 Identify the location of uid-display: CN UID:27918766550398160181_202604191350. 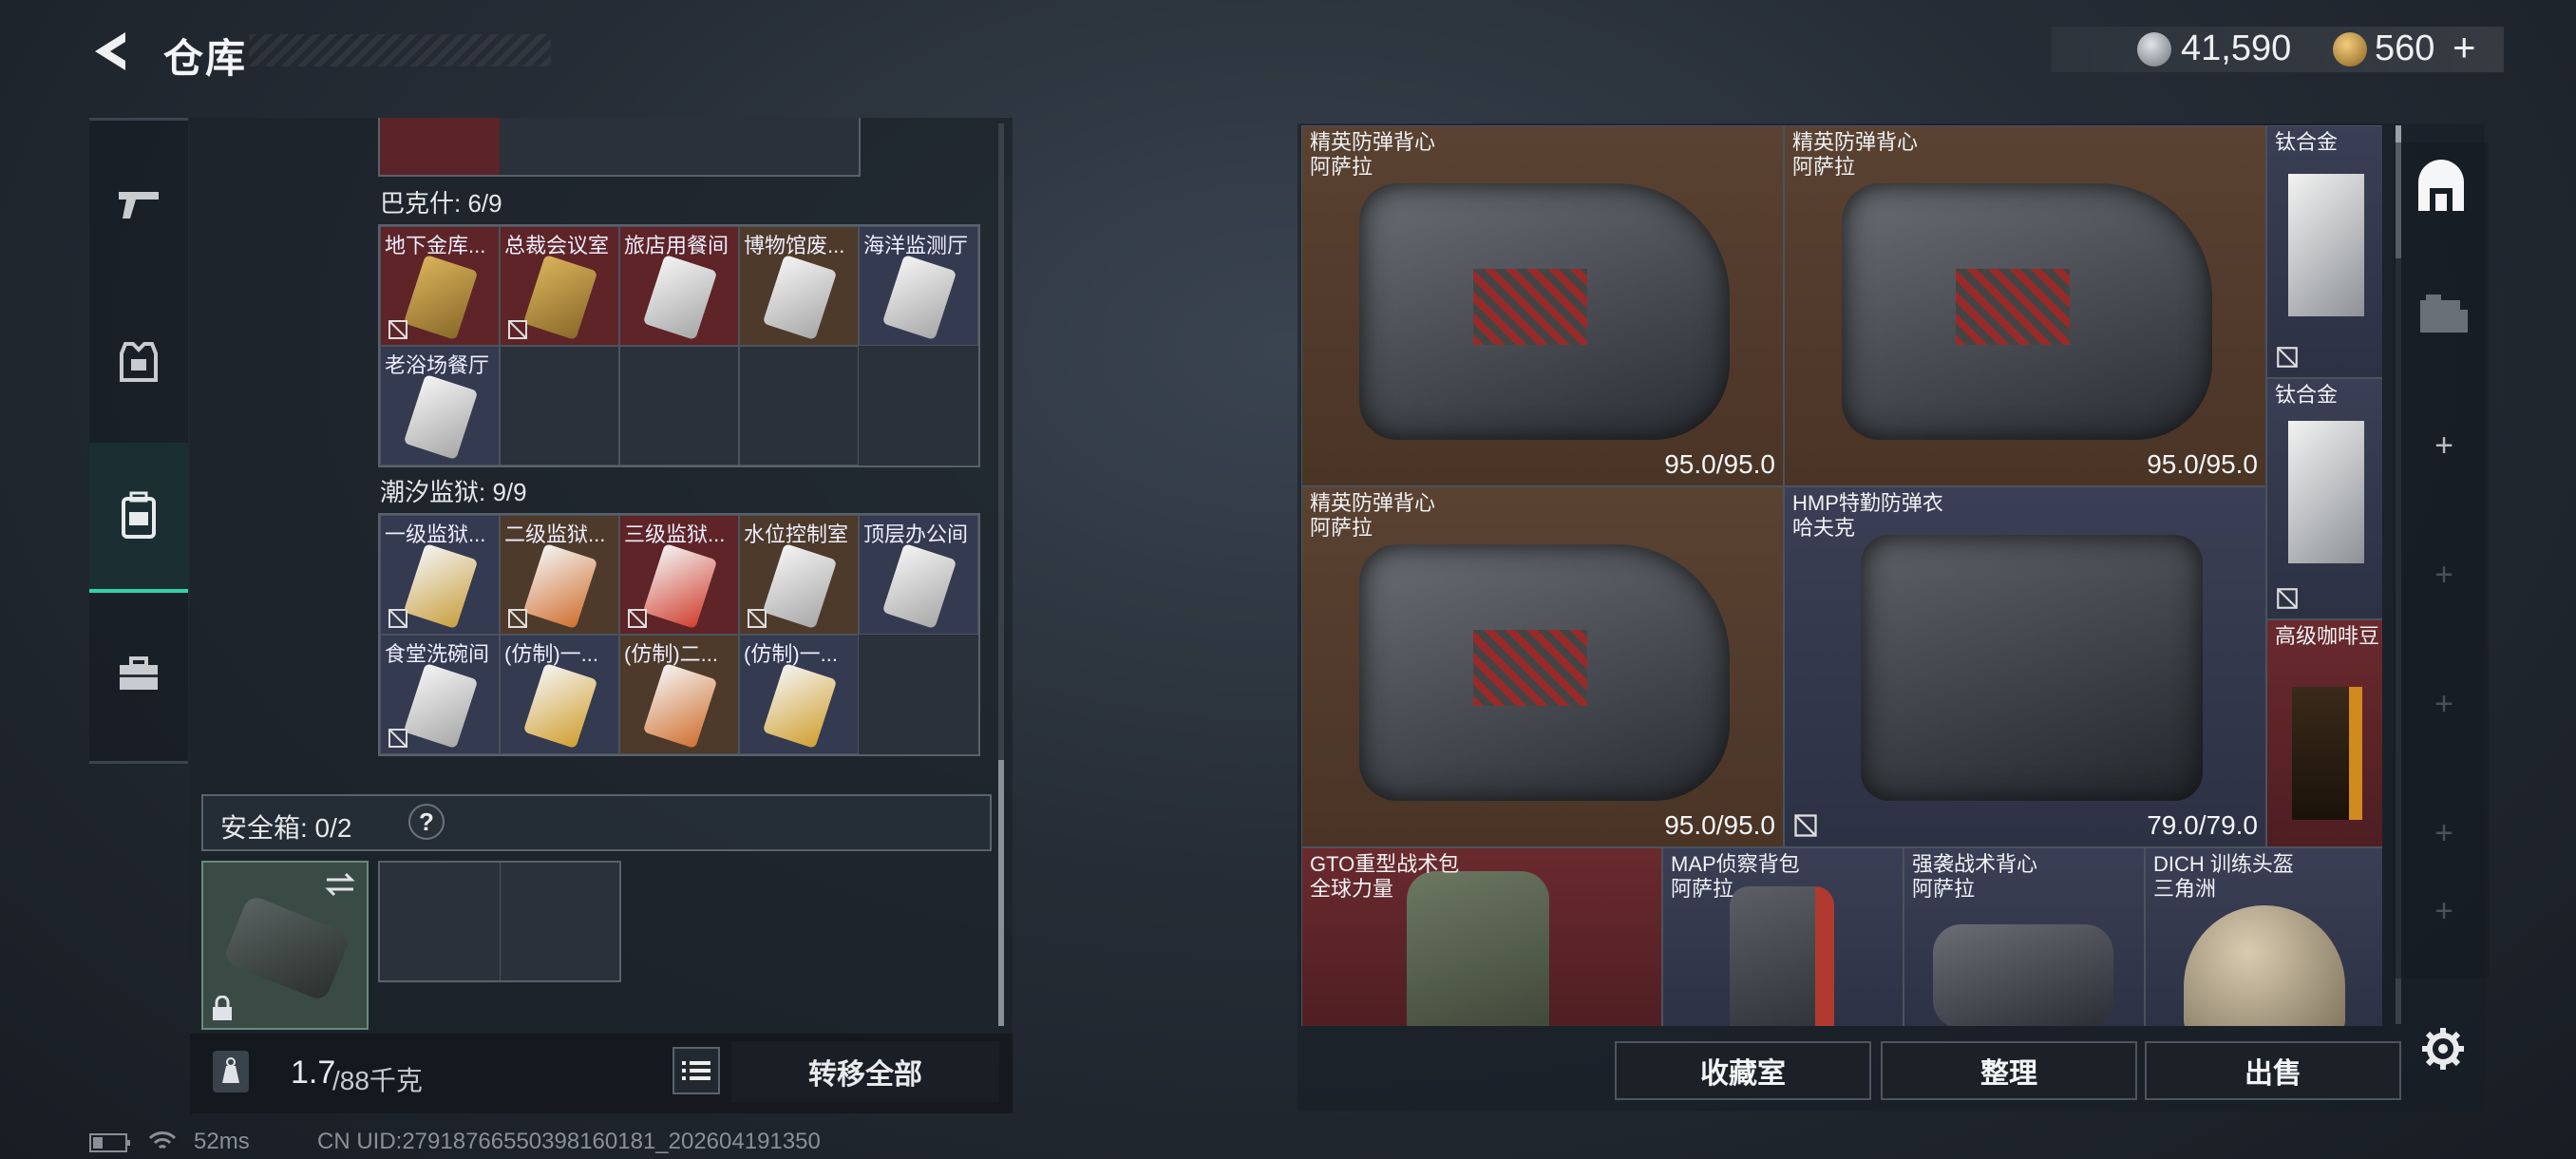
(569, 1141).